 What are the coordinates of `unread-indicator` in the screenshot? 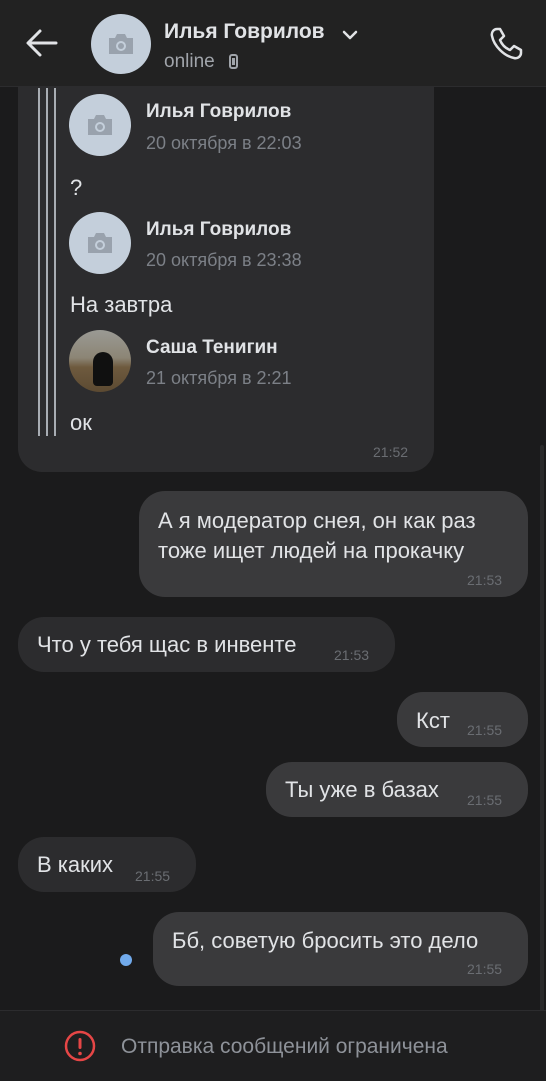 It's located at (126, 960).